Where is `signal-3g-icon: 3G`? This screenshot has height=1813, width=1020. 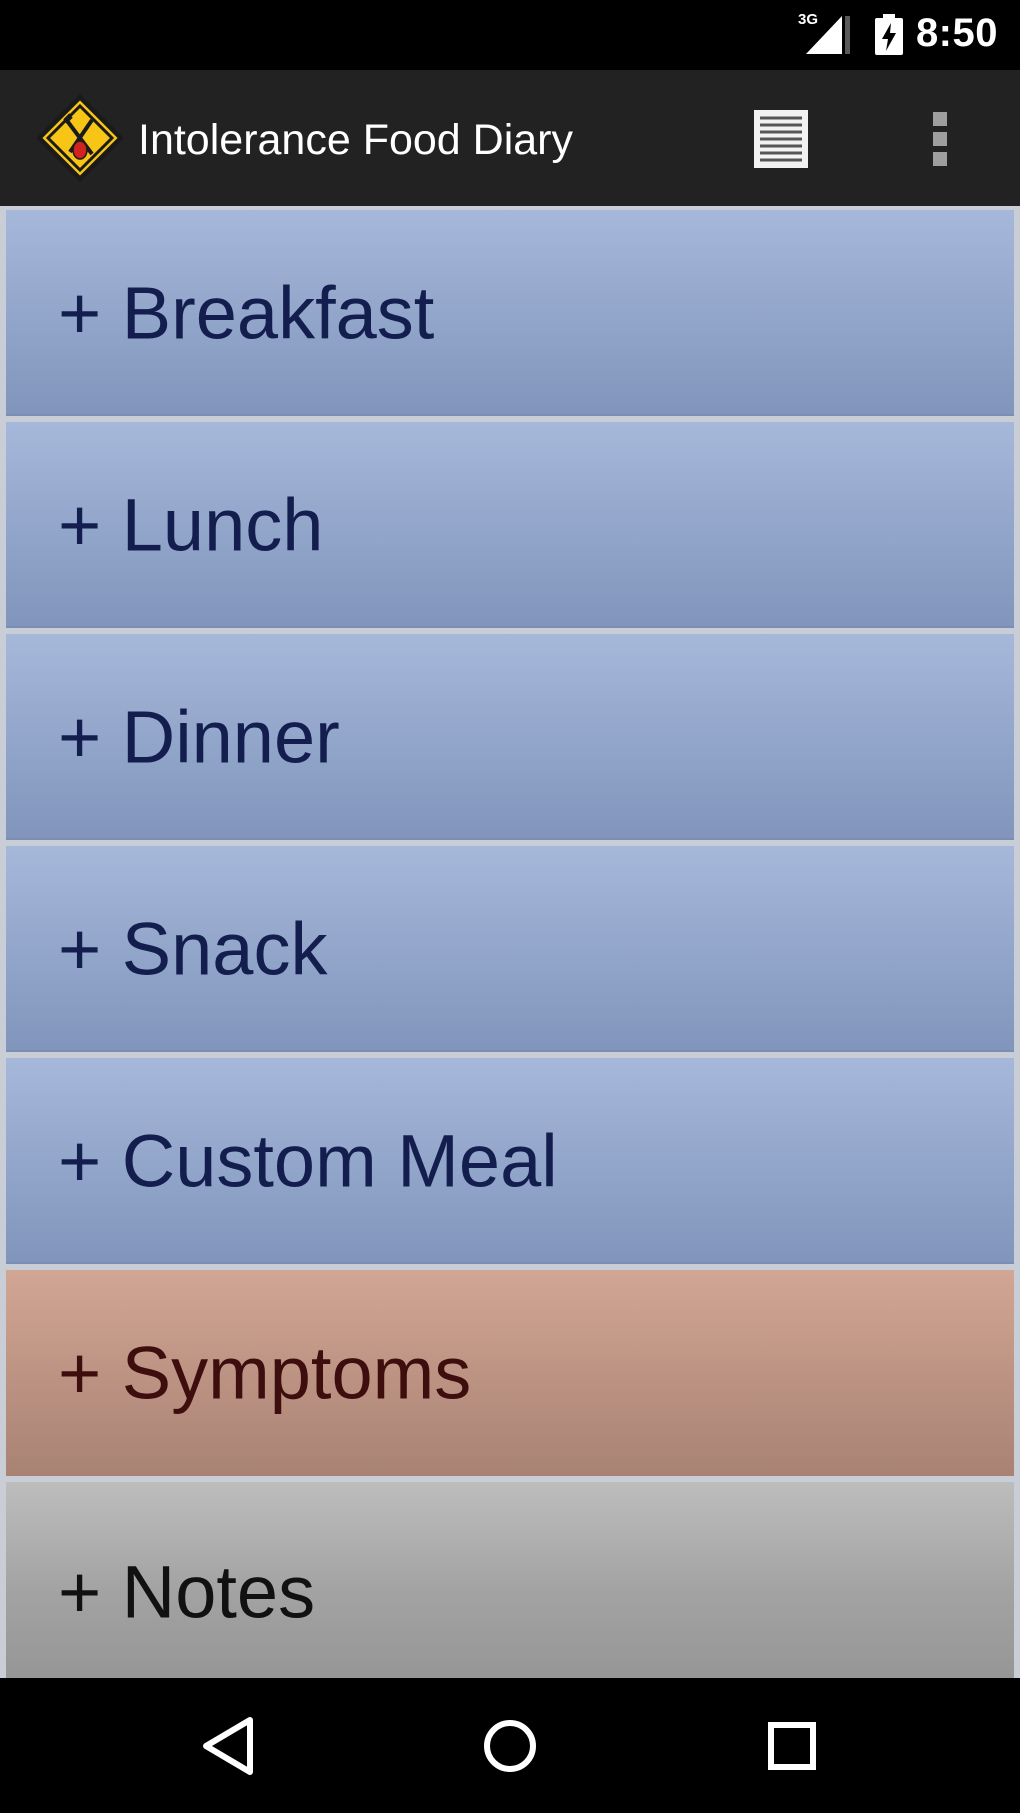
signal-3g-icon: 3G is located at coordinates (824, 32).